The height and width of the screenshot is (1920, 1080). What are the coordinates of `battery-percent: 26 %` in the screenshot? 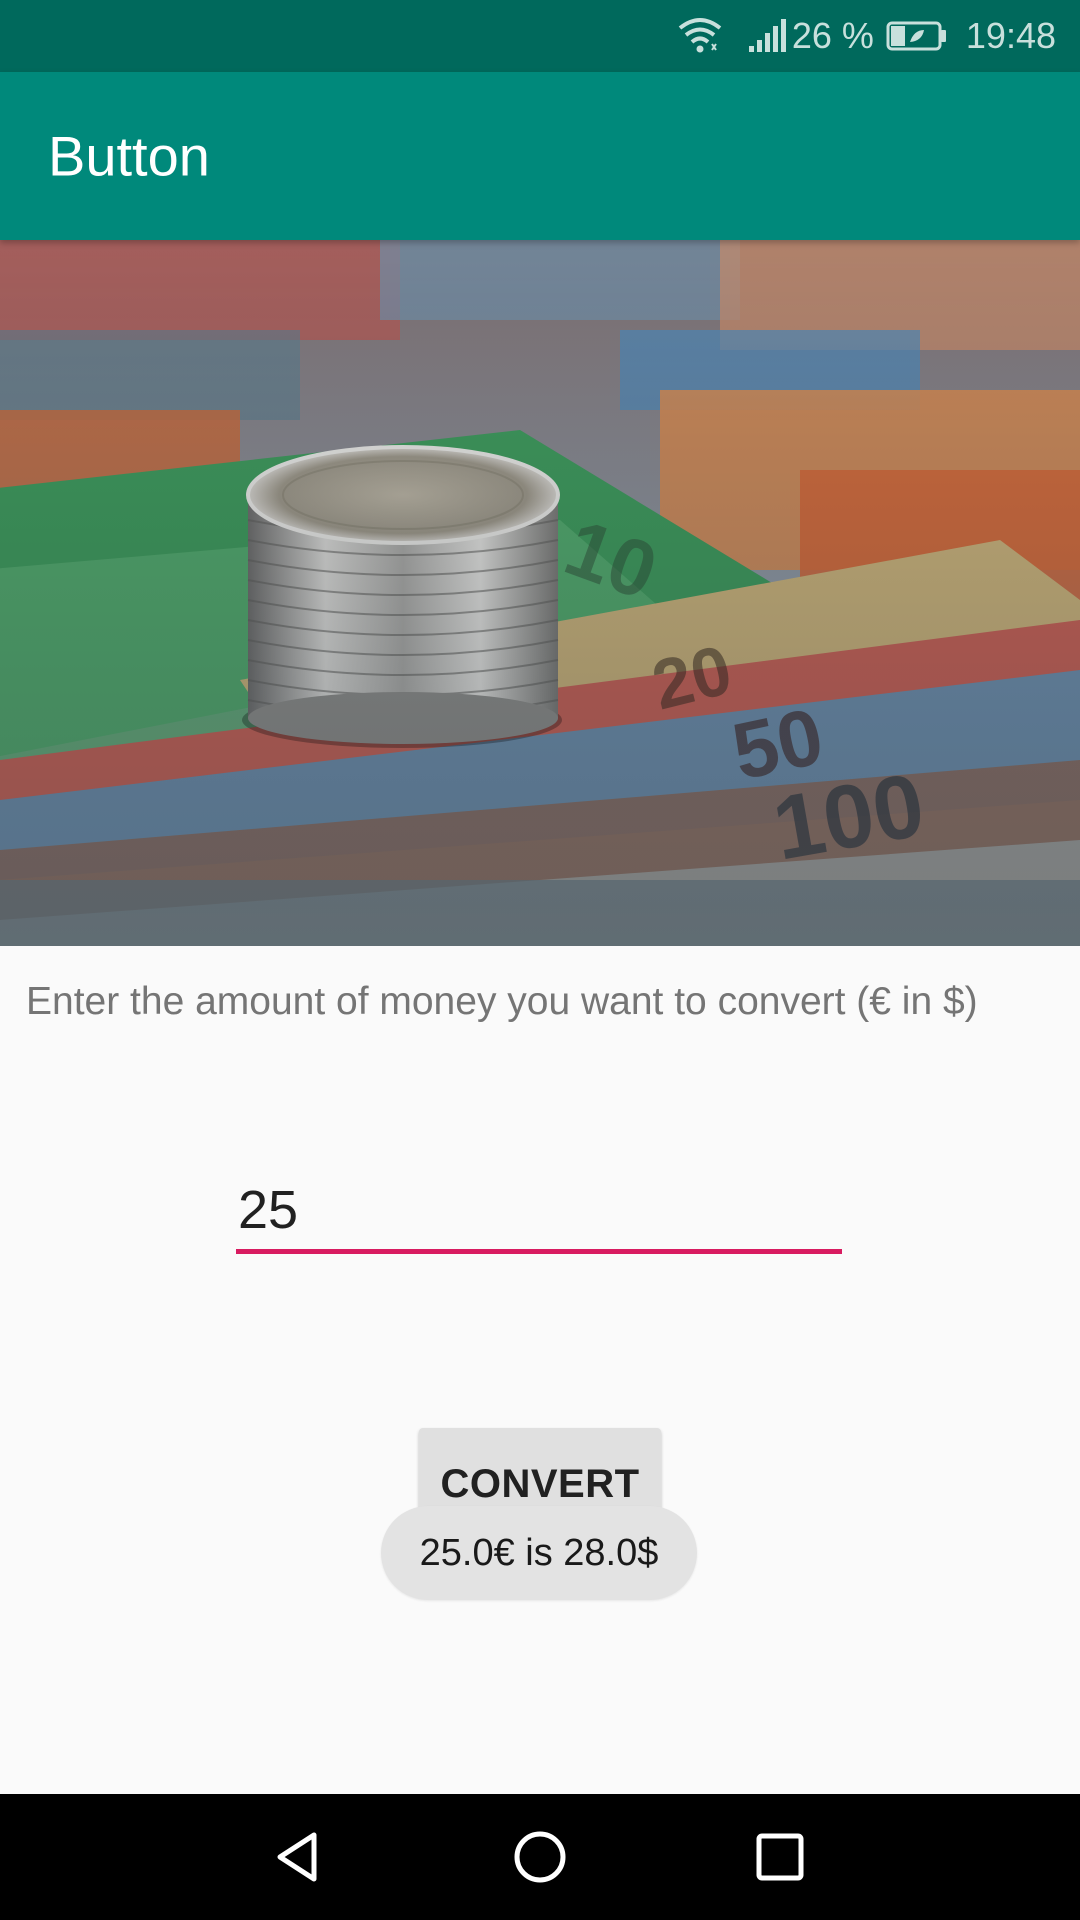 It's located at (832, 35).